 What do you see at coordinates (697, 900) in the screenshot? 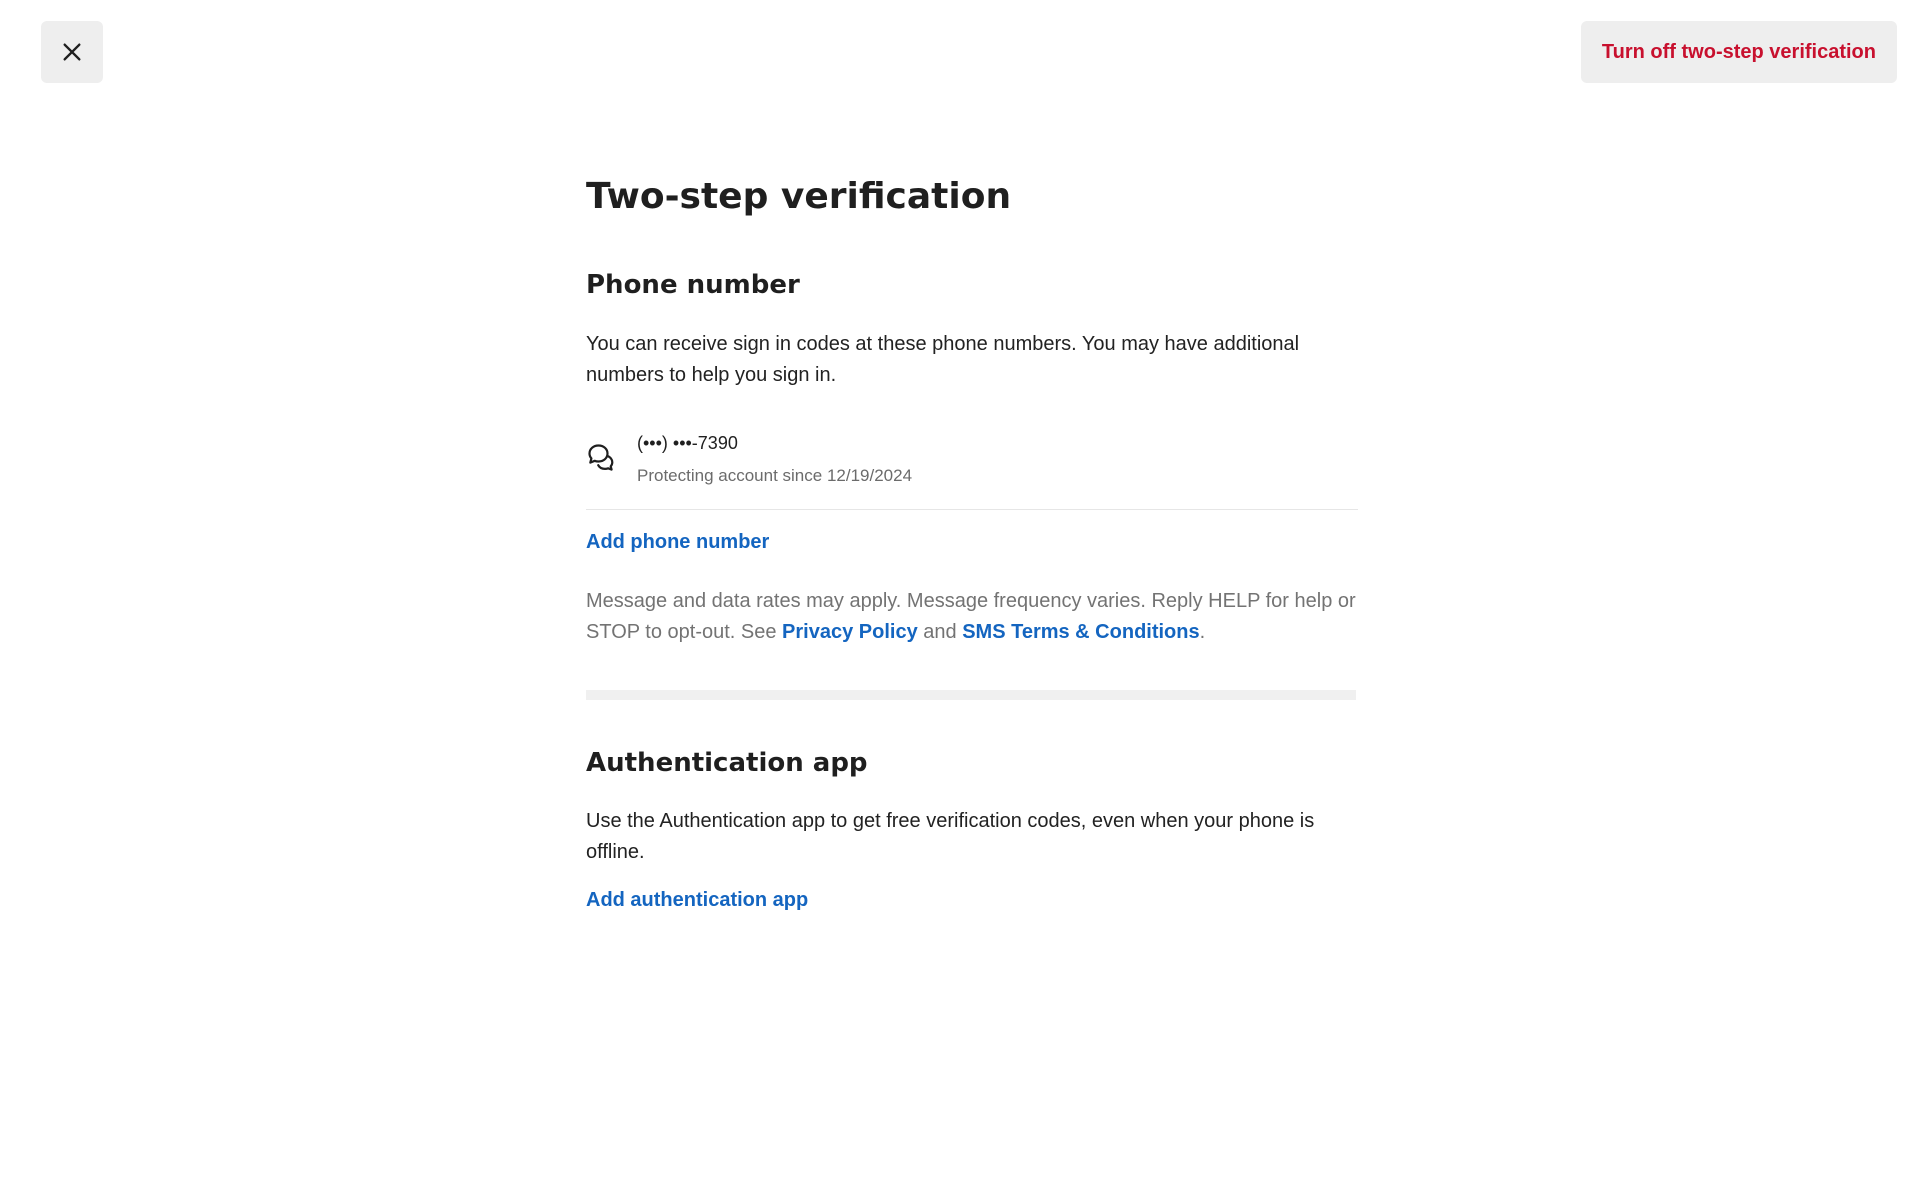
I see `add-authentication-app-link: Add authentication app` at bounding box center [697, 900].